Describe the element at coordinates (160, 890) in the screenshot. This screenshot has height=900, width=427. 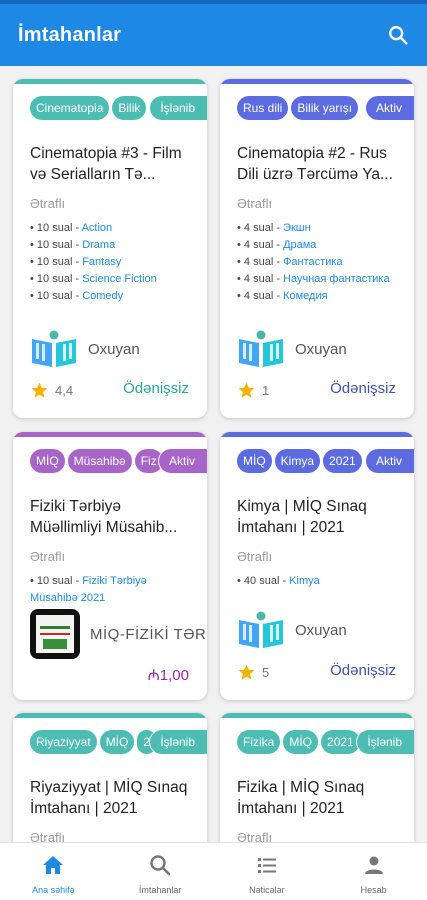
I see `nav-label: İmtahanlar` at that location.